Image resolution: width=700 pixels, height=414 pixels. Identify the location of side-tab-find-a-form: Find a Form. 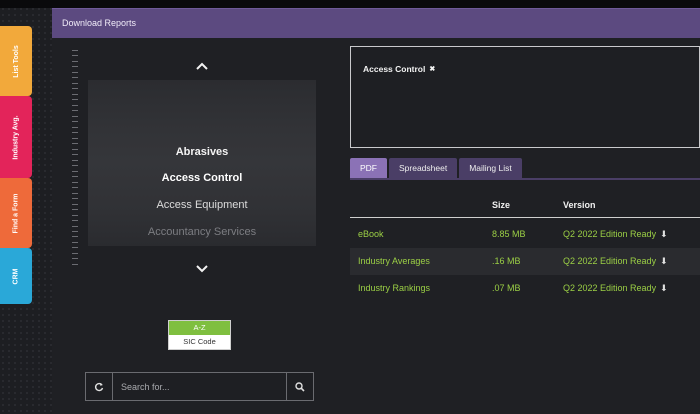
(16, 213).